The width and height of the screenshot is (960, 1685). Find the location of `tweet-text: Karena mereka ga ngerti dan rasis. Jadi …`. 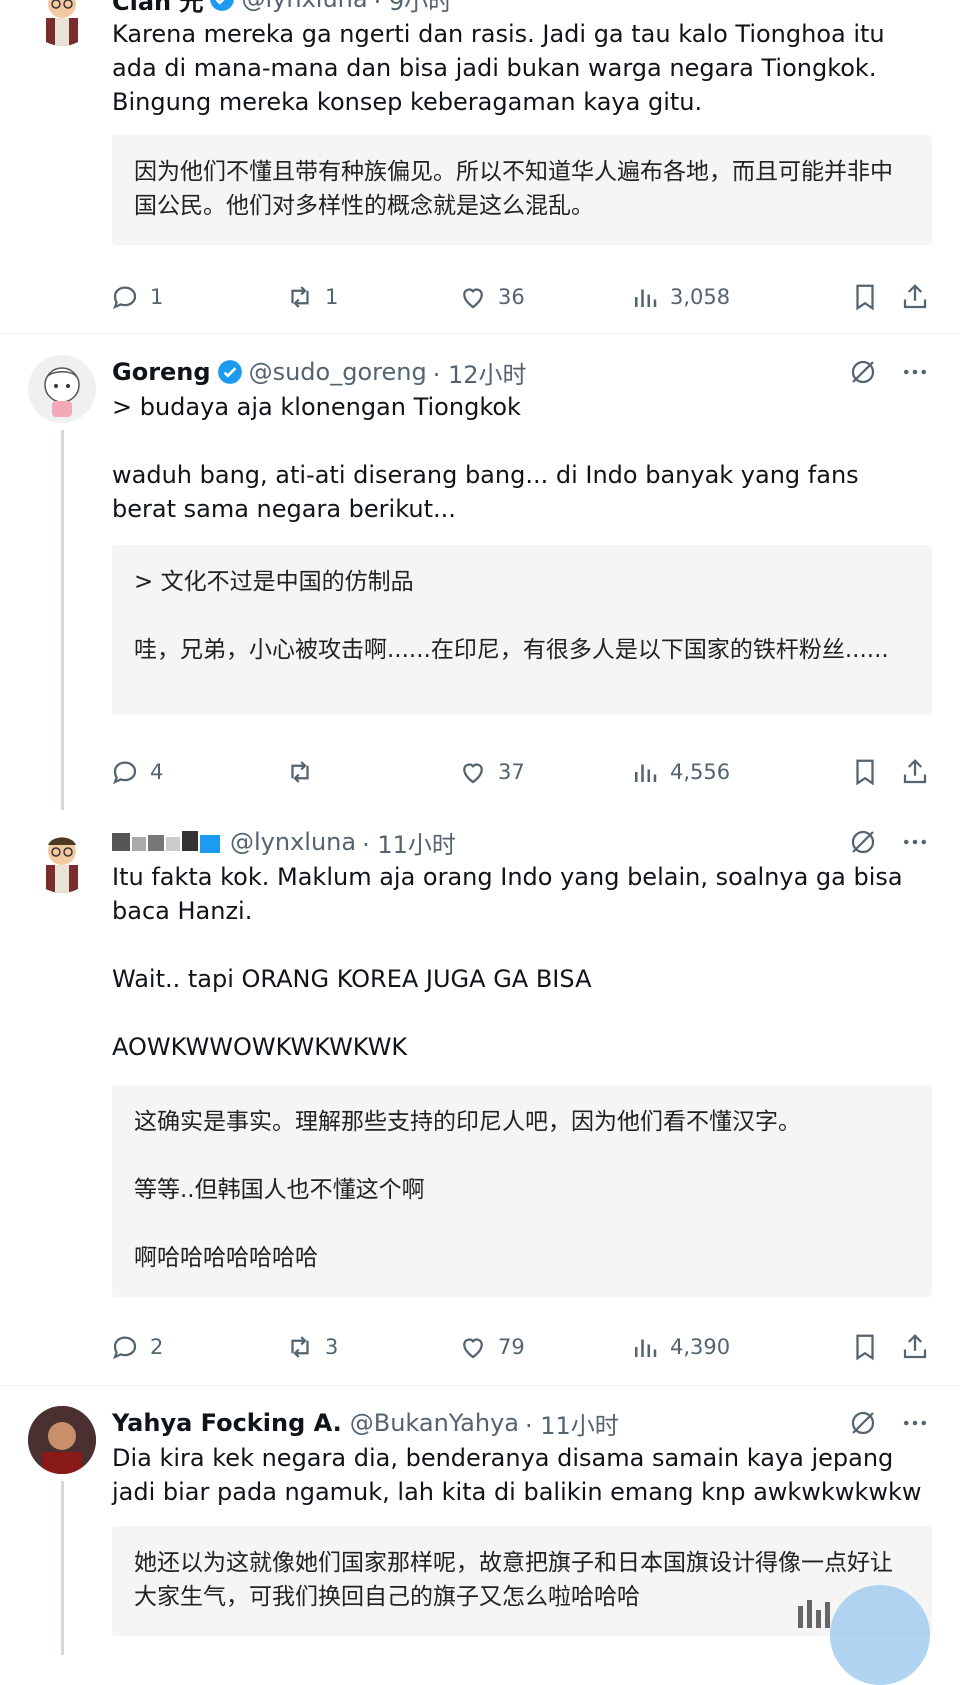

tweet-text: Karena mereka ga ngerti dan rasis. Jadi … is located at coordinates (519, 68).